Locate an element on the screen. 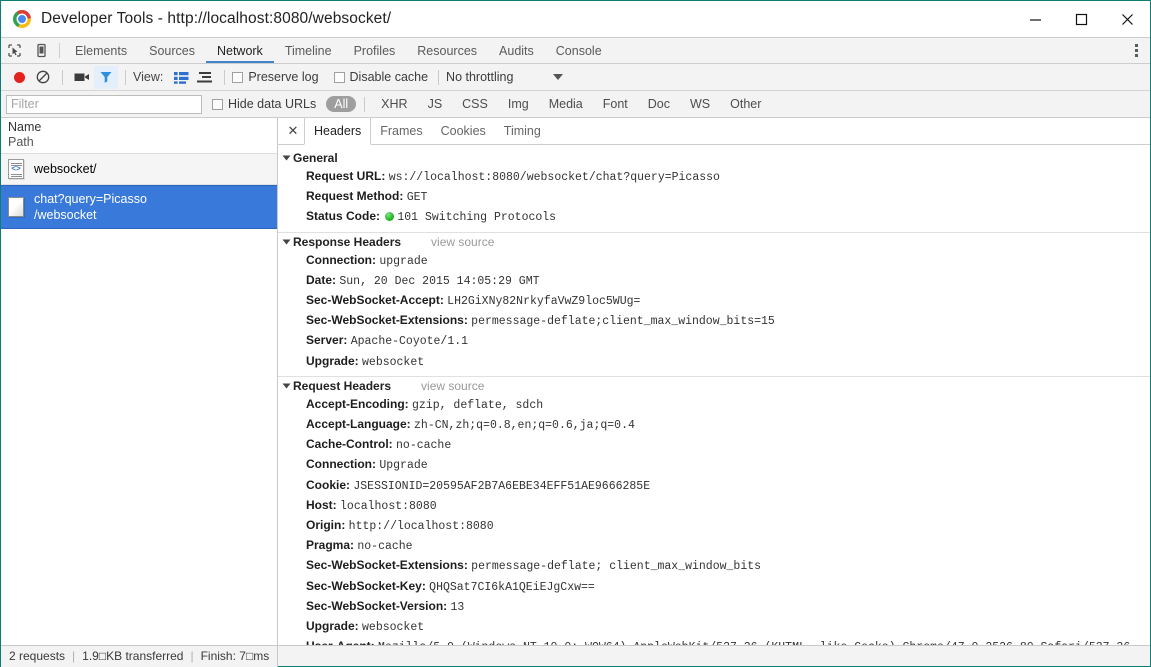 The width and height of the screenshot is (1151, 667). column-header-name: Name is located at coordinates (142, 127).